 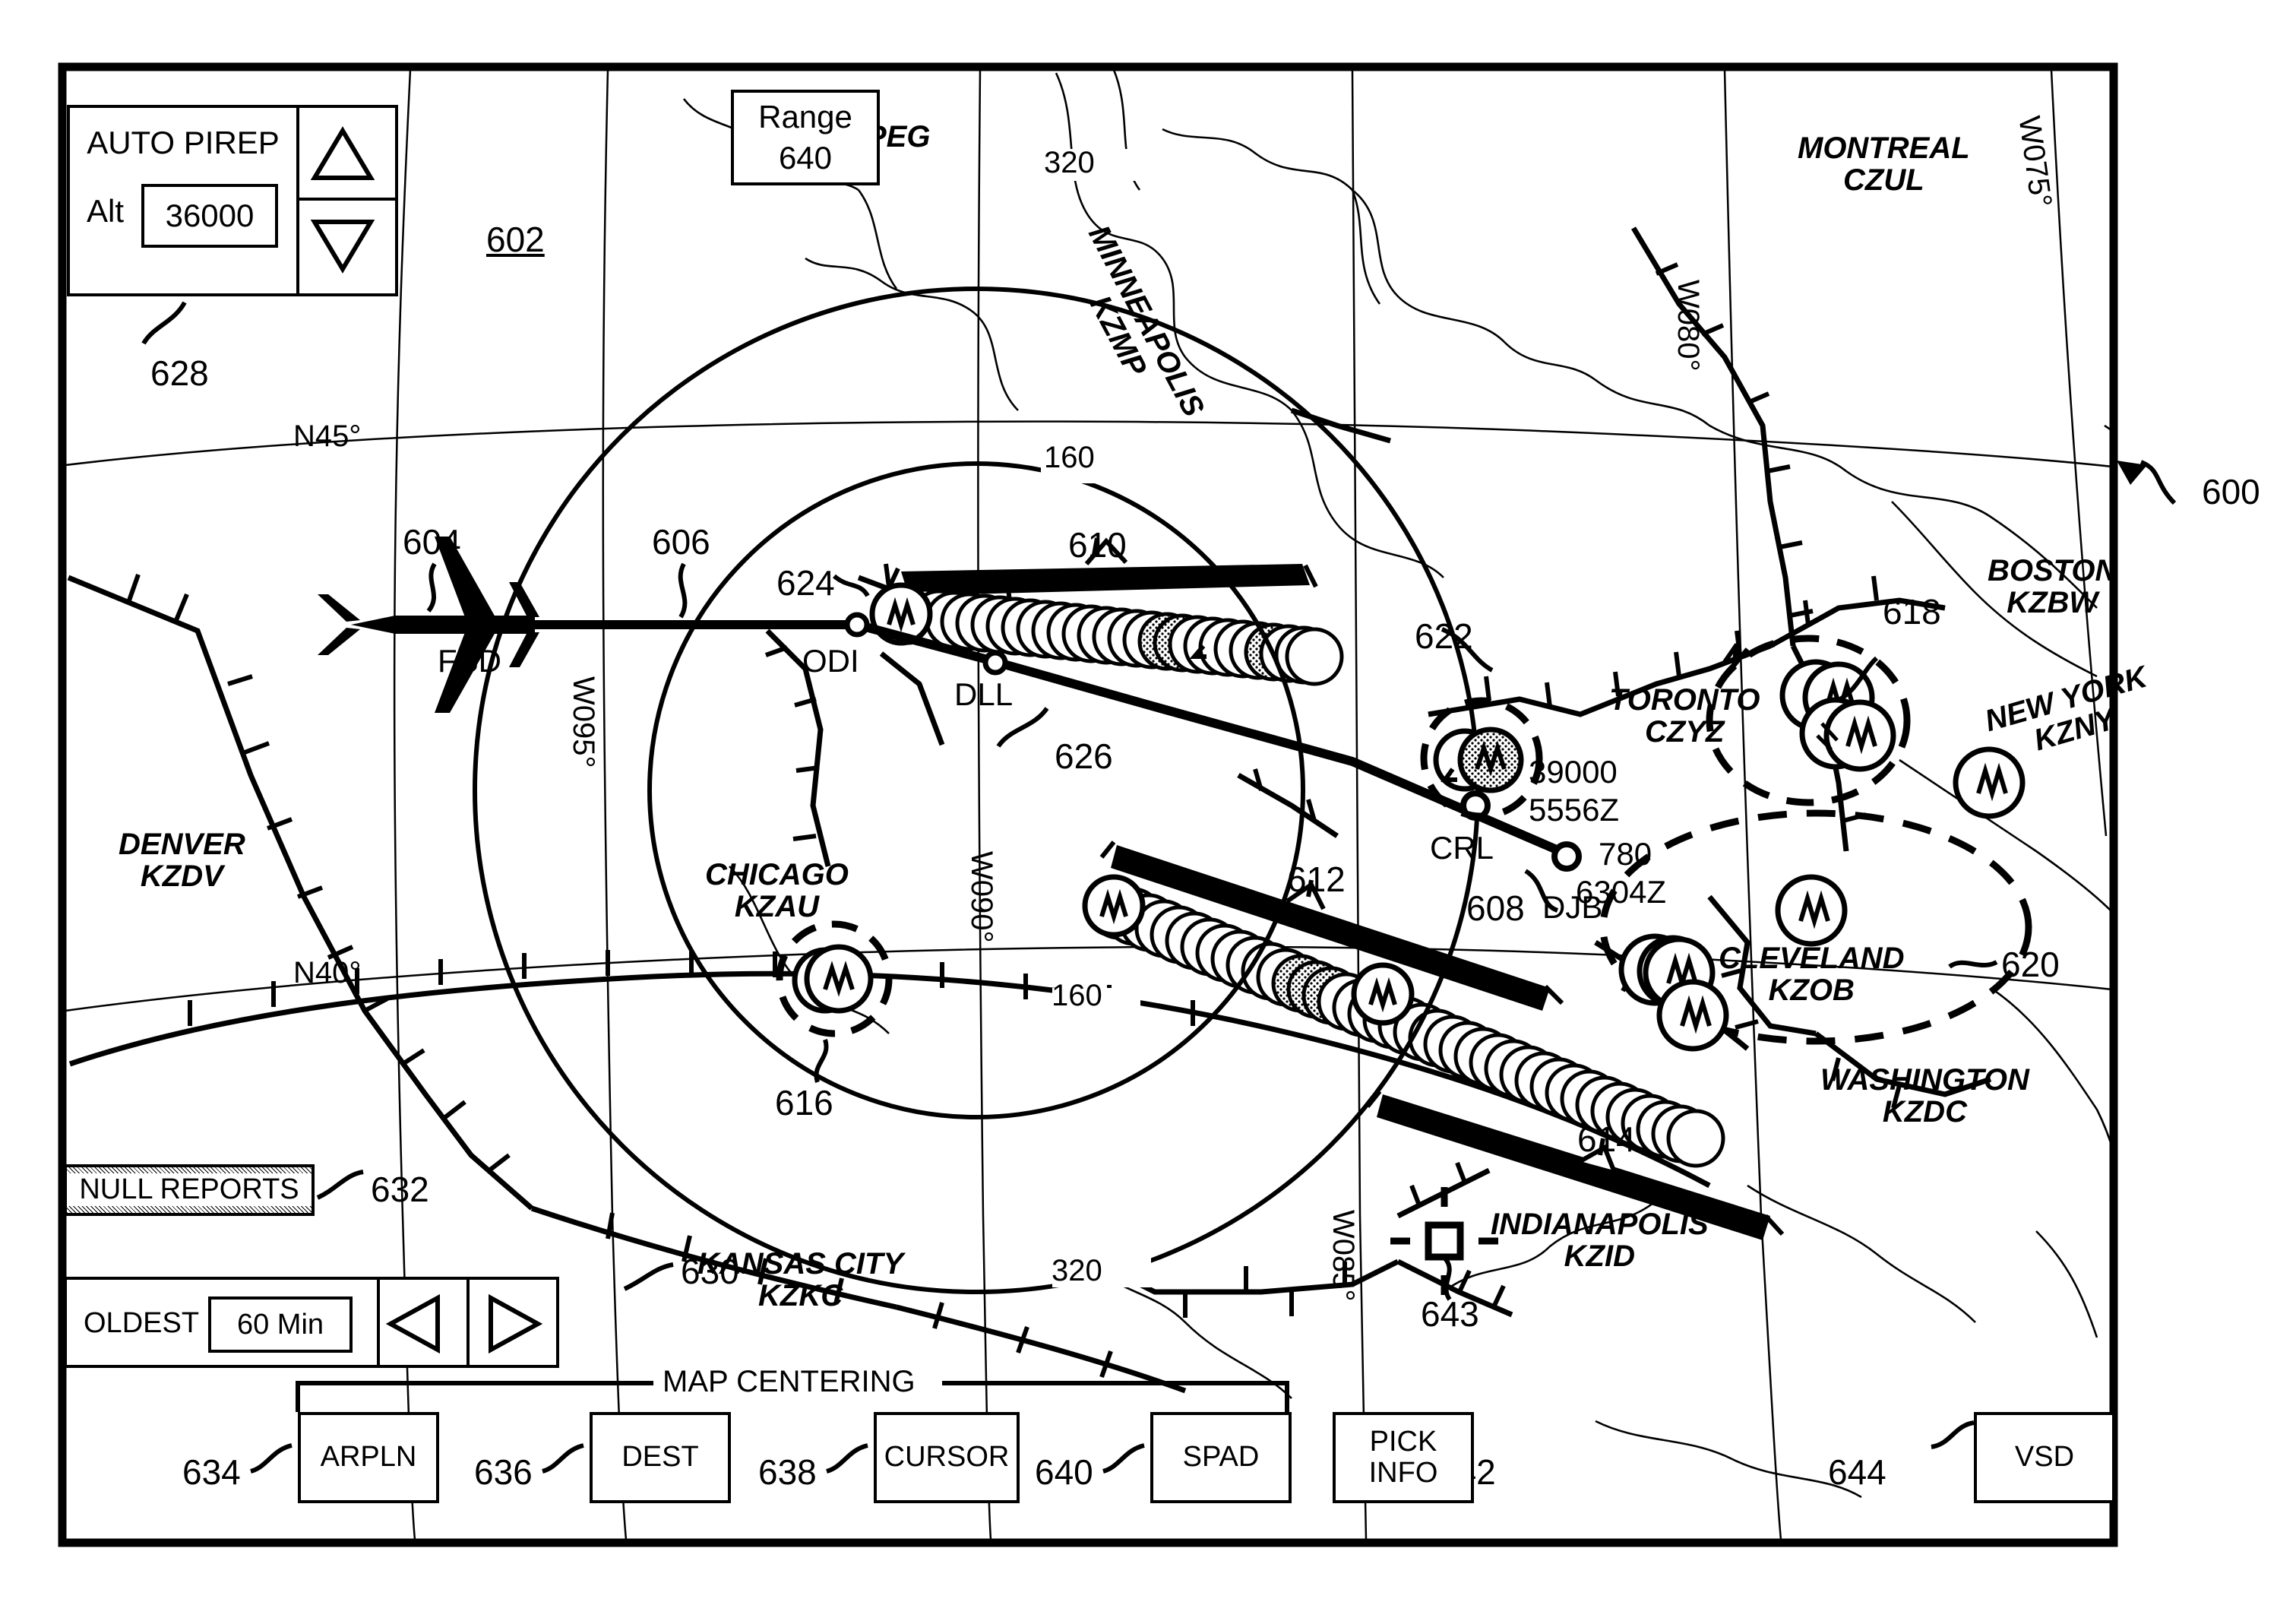 I want to click on ref-610: 610, so click(x=1097, y=545).